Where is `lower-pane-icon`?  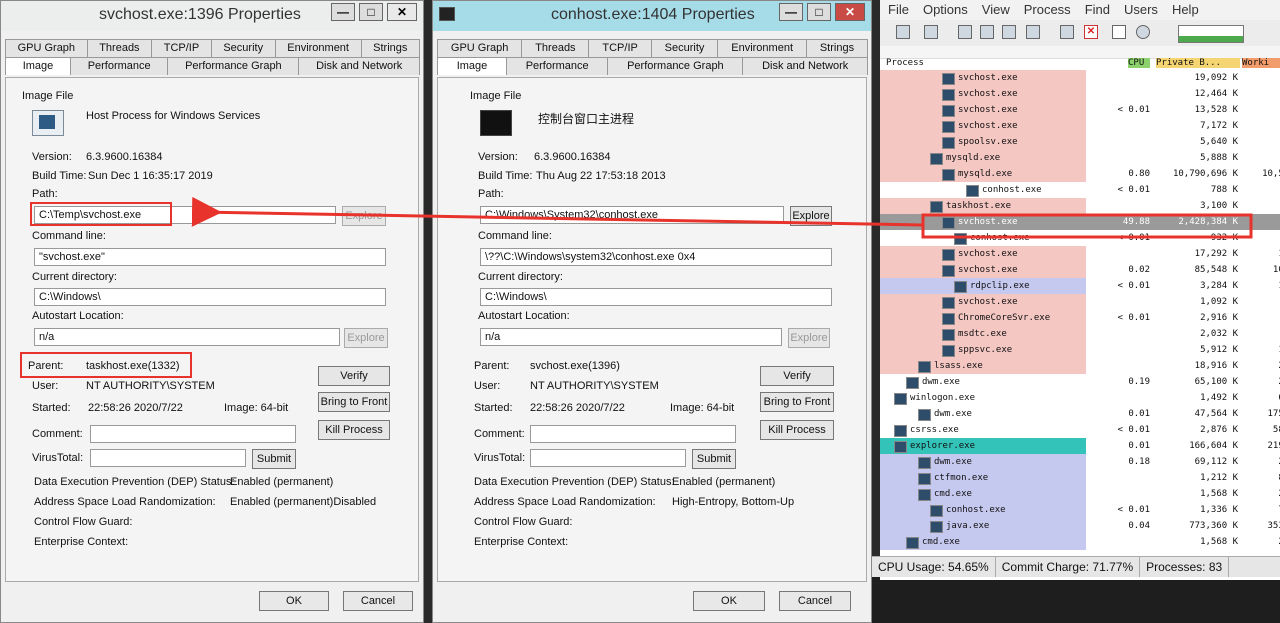 lower-pane-icon is located at coordinates (1009, 32).